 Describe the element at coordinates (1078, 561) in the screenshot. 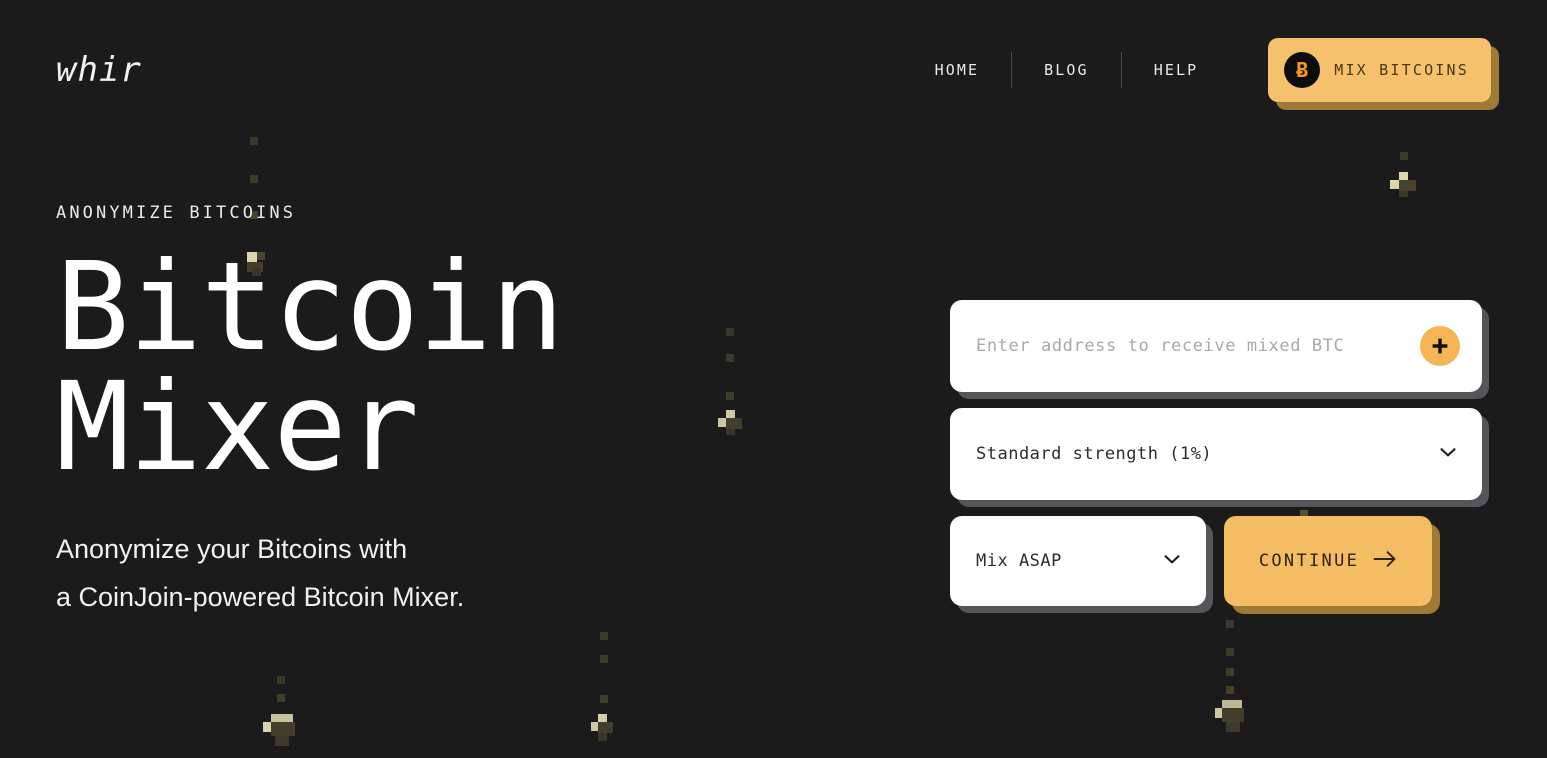

I see `speed-select: Mix ASAP` at that location.